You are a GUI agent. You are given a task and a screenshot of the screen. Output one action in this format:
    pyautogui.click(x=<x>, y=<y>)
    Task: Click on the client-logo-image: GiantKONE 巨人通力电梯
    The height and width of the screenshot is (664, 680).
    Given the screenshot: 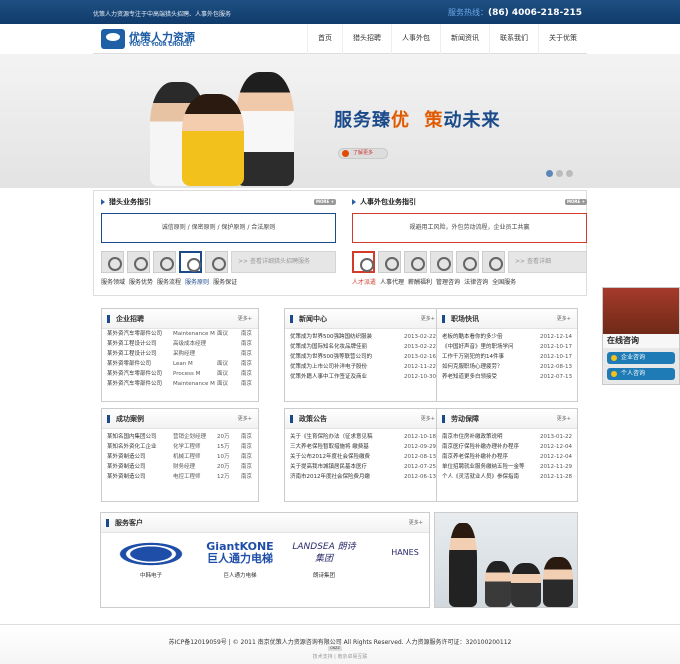 What is the action you would take?
    pyautogui.click(x=240, y=552)
    